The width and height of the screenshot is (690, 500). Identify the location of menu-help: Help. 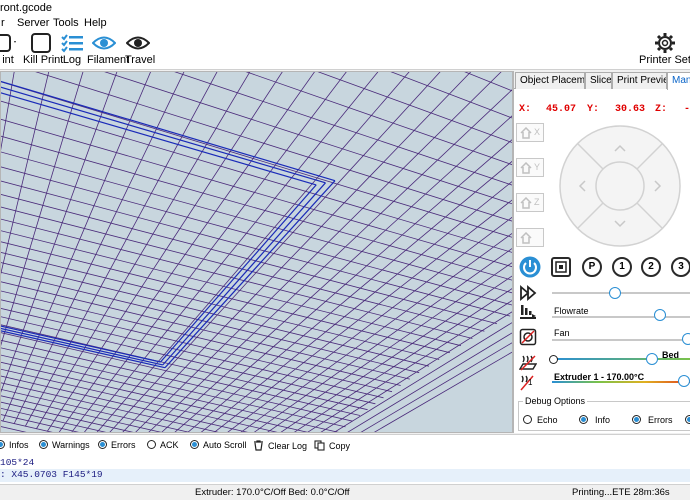
(95, 23).